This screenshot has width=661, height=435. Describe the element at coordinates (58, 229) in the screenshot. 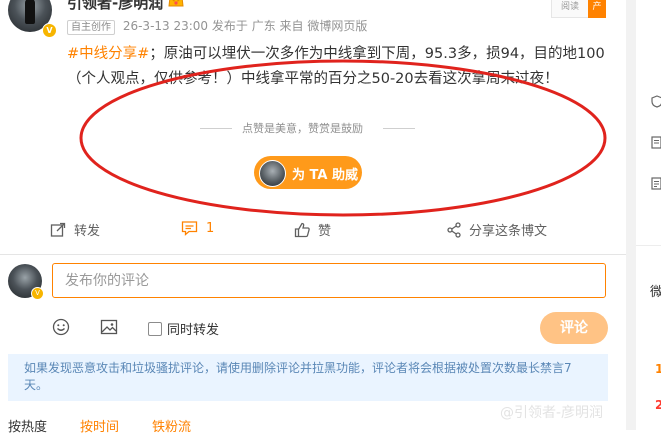

I see `repost-icon` at that location.